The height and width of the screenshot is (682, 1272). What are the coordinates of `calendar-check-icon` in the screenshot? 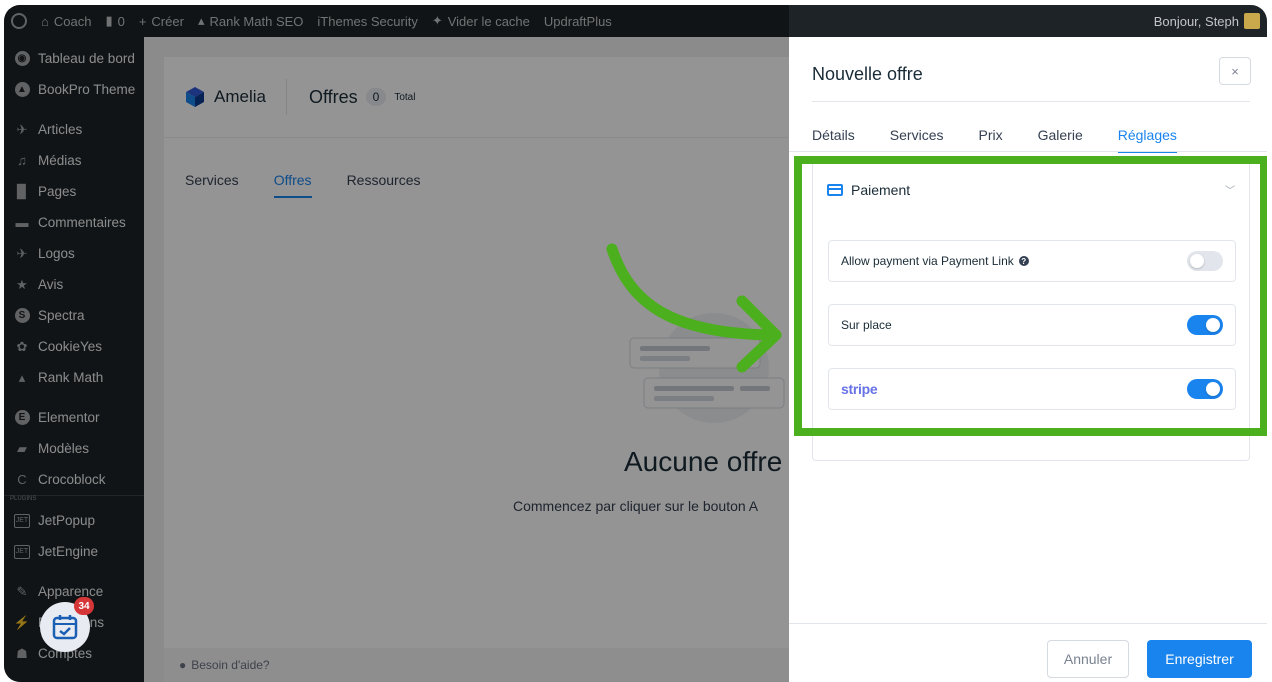 It's located at (65, 627).